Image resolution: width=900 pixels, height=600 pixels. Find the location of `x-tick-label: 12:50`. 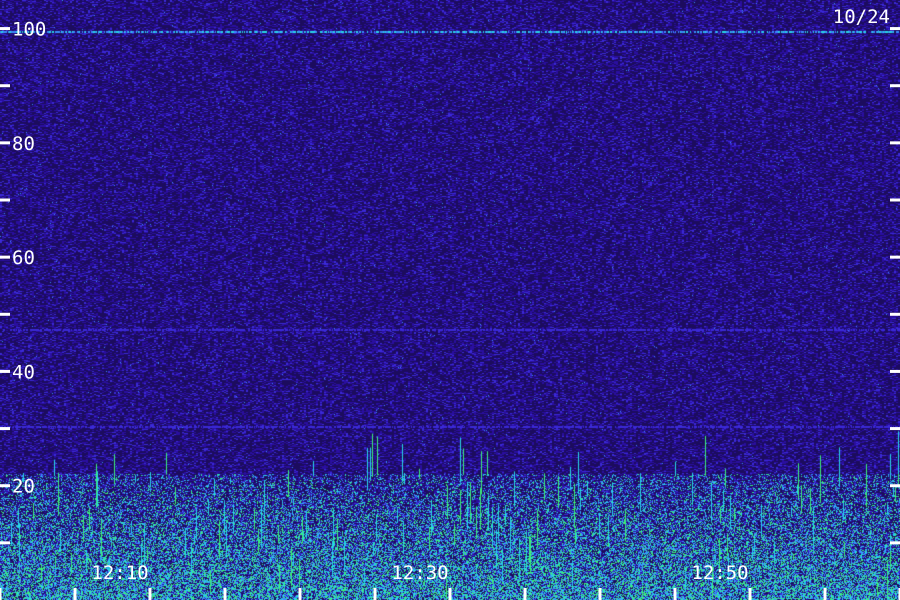

x-tick-label: 12:50 is located at coordinates (719, 573).